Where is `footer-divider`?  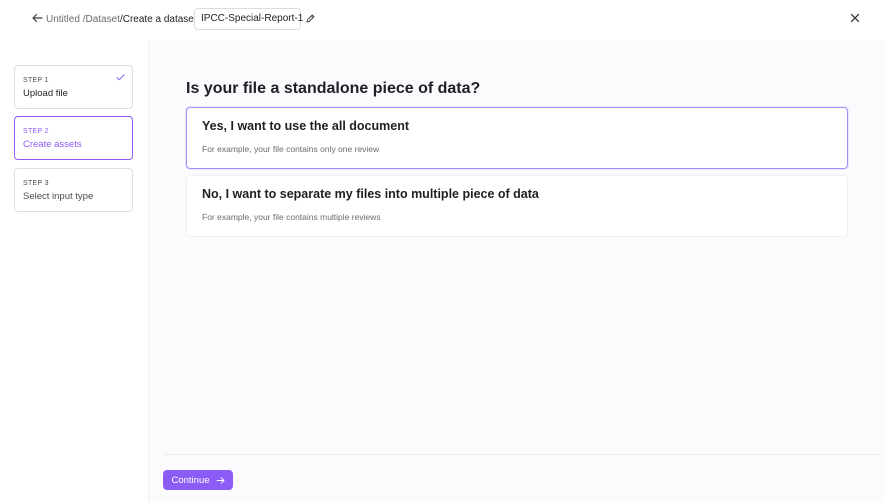 footer-divider is located at coordinates (522, 454).